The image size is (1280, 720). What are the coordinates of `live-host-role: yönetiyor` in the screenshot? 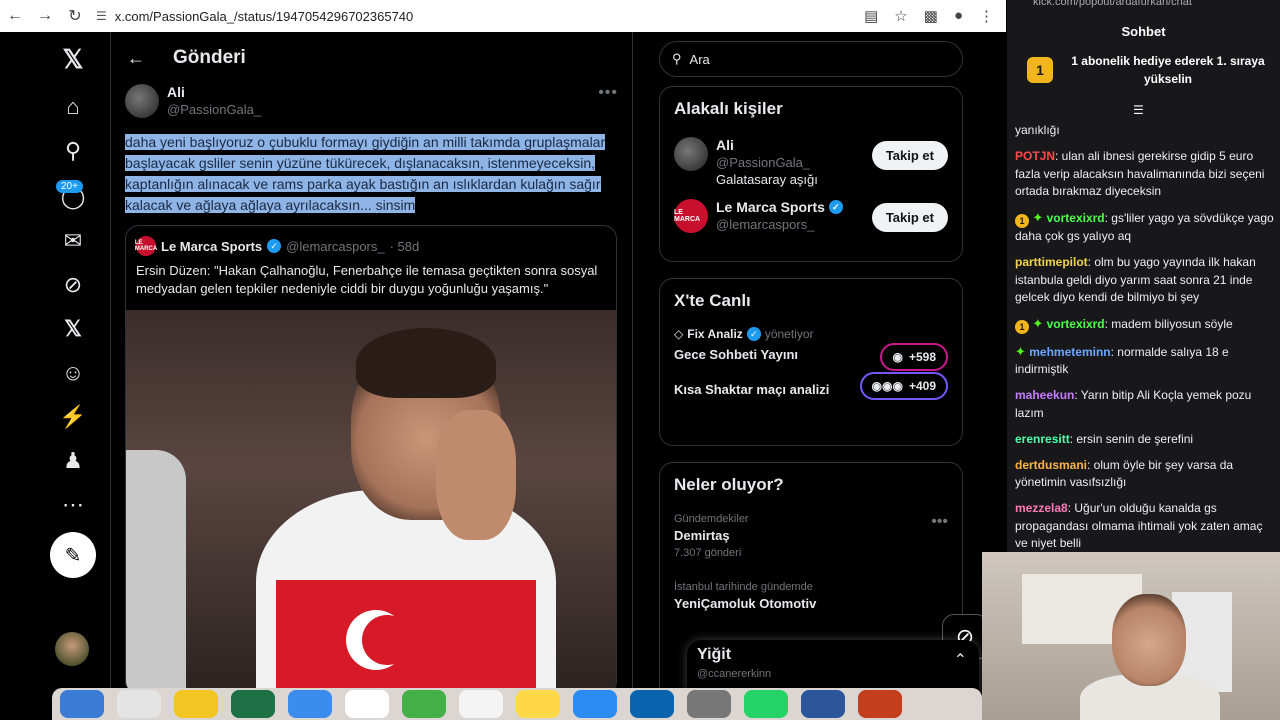 It's located at (789, 334).